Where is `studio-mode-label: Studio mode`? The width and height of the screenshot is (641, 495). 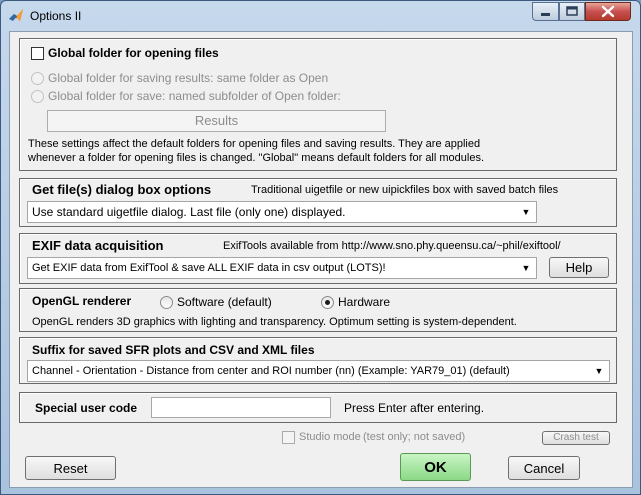 studio-mode-label: Studio mode is located at coordinates (330, 437).